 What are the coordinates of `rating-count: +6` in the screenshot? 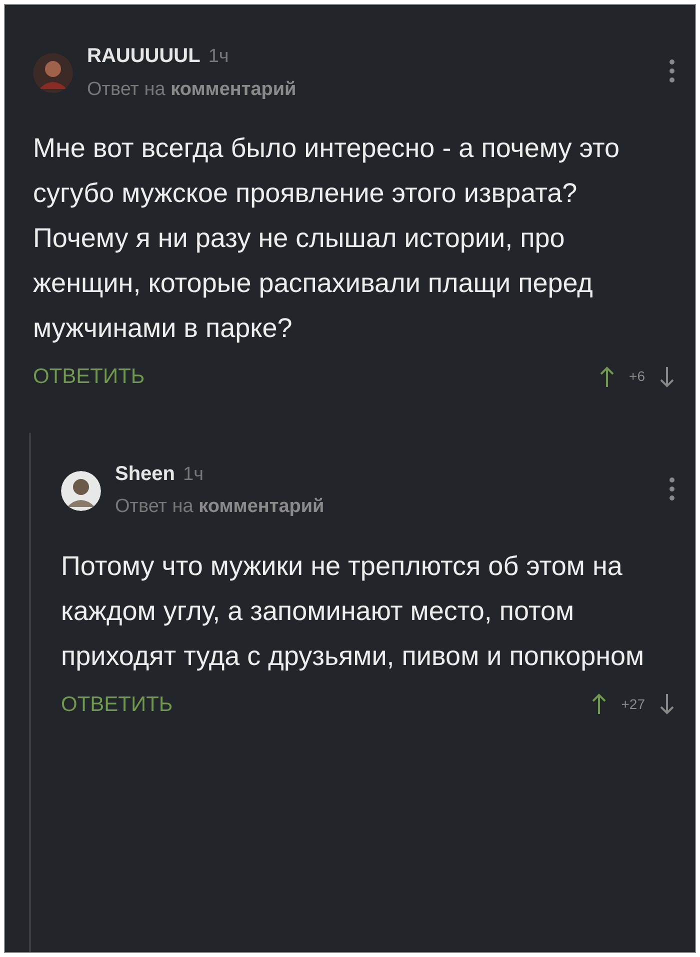 It's located at (637, 376).